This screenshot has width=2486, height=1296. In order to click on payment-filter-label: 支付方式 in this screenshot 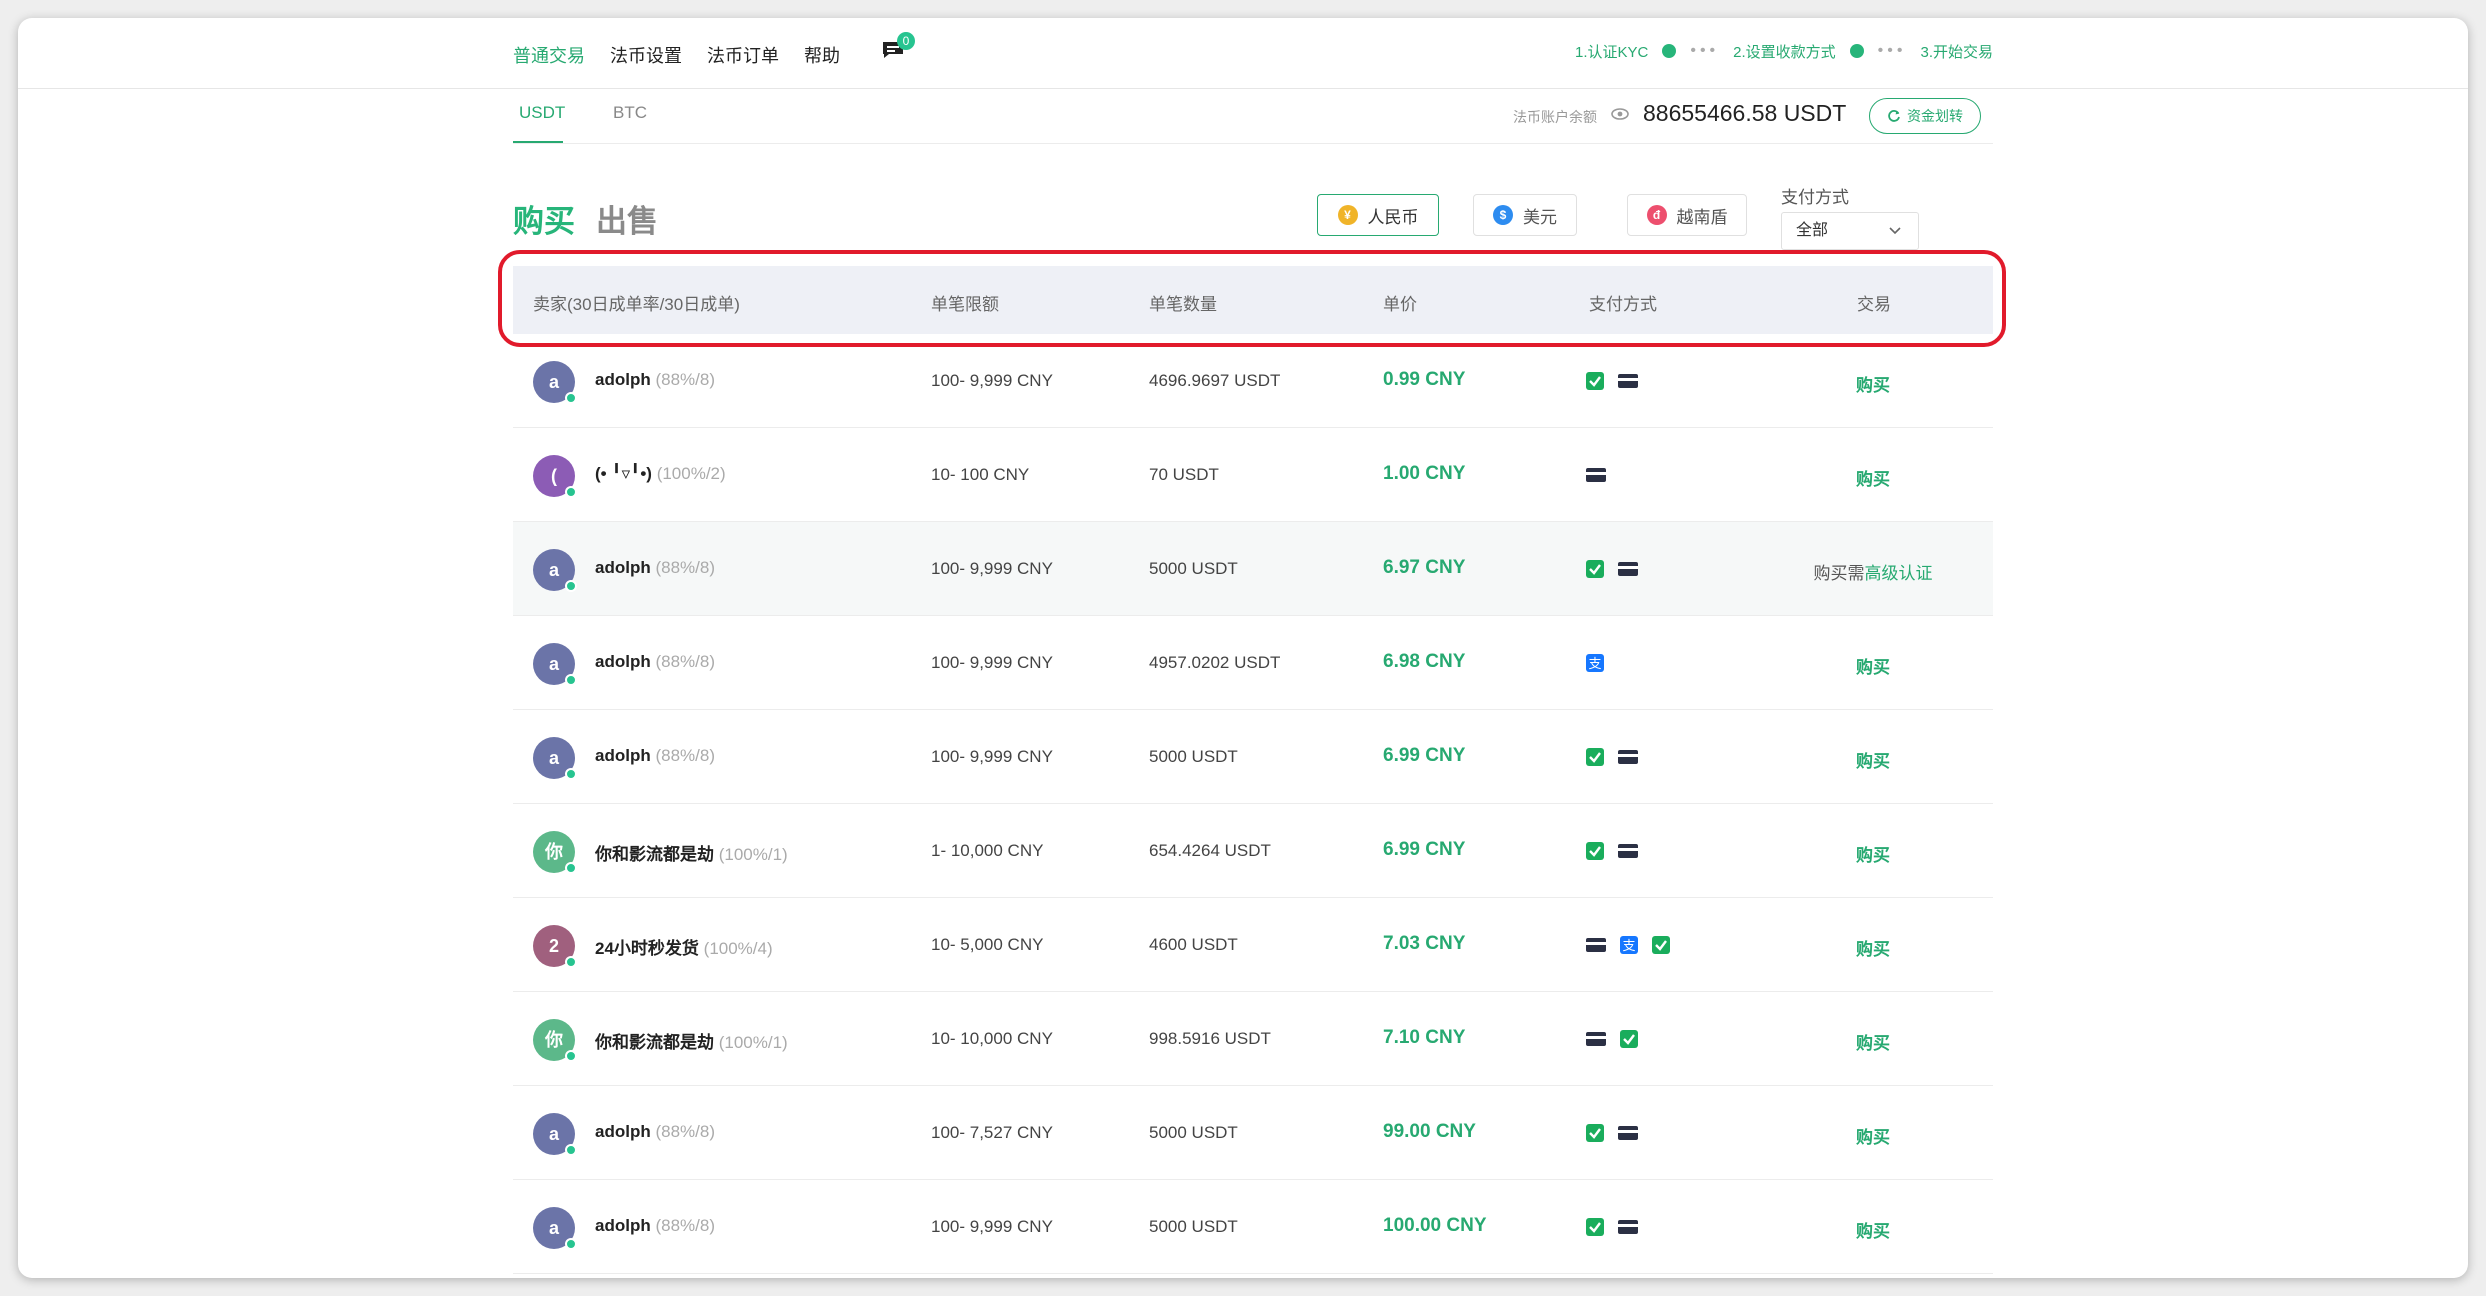, I will do `click(1815, 197)`.